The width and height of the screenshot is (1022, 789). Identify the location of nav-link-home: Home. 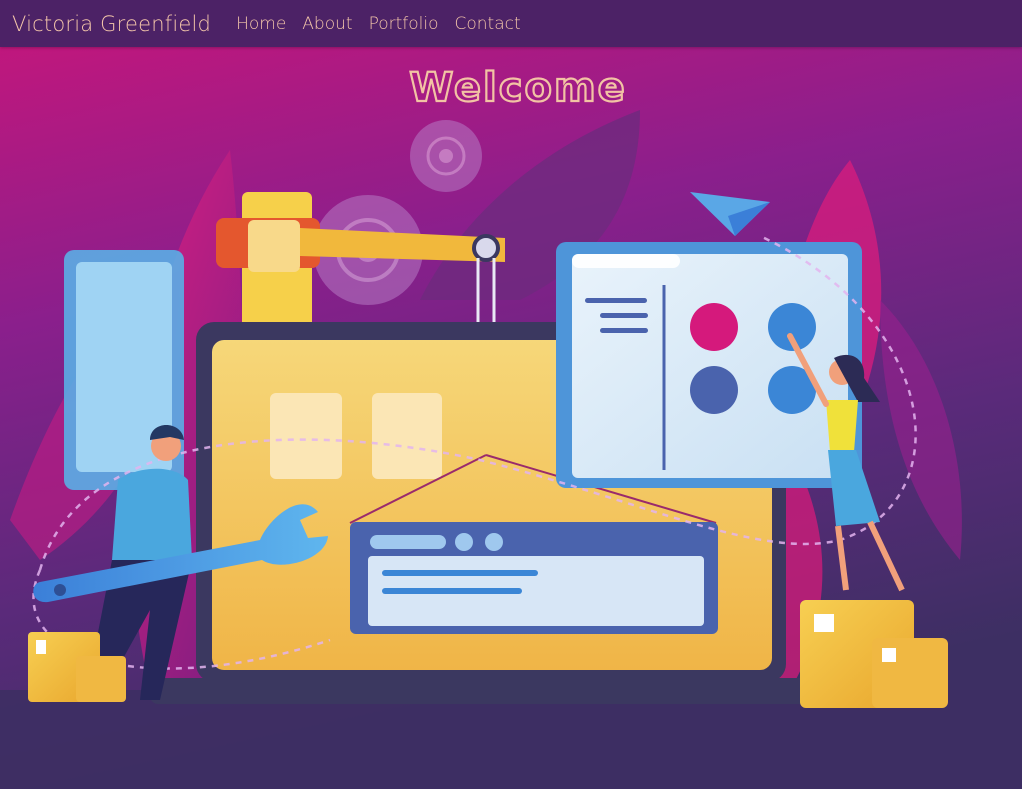
(261, 24).